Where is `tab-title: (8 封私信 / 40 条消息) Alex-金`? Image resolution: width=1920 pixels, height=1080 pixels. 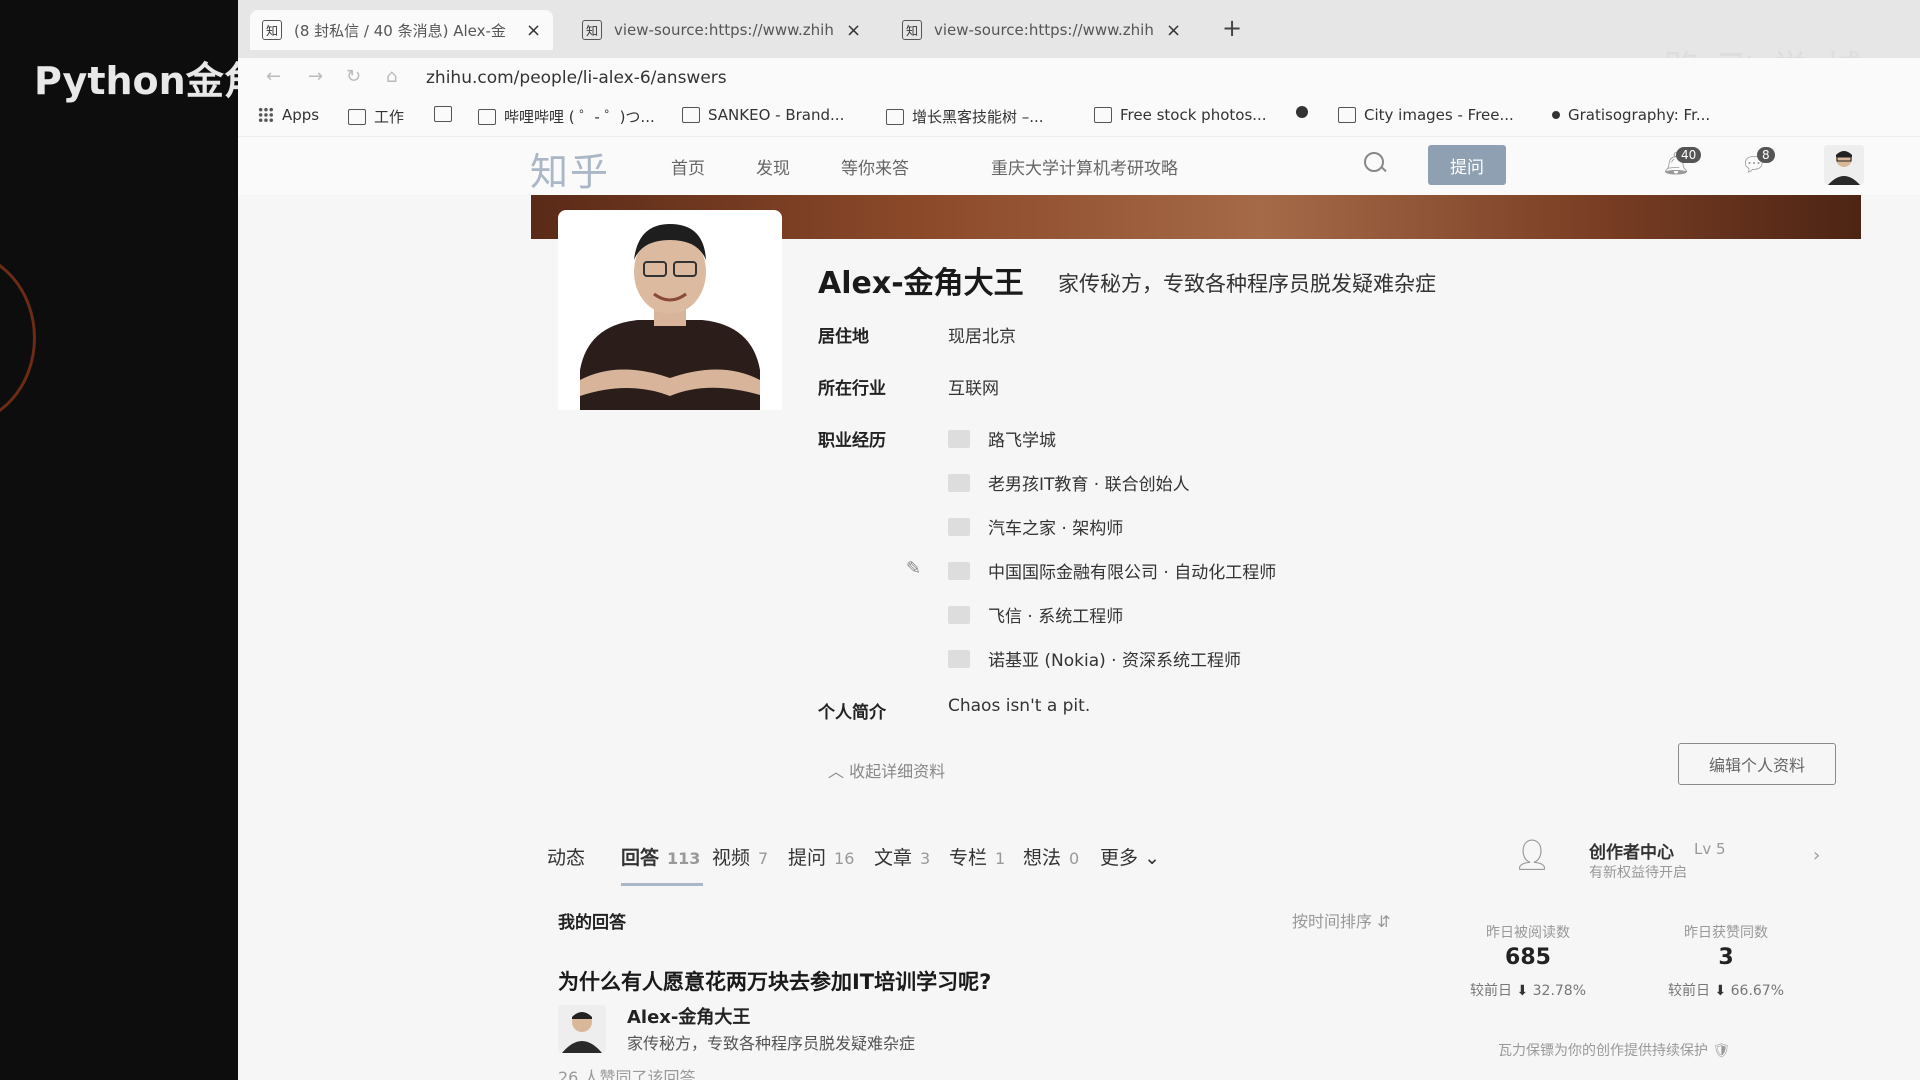
tab-title: (8 封私信 / 40 条消息) Alex-金 is located at coordinates (400, 30).